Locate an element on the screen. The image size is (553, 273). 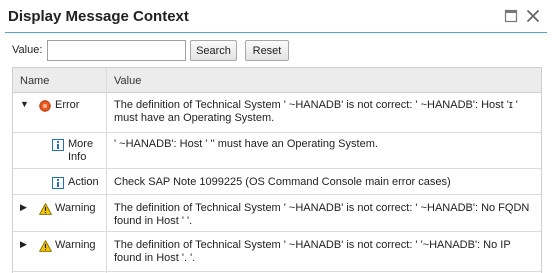
row-name: More Info is located at coordinates (81, 150).